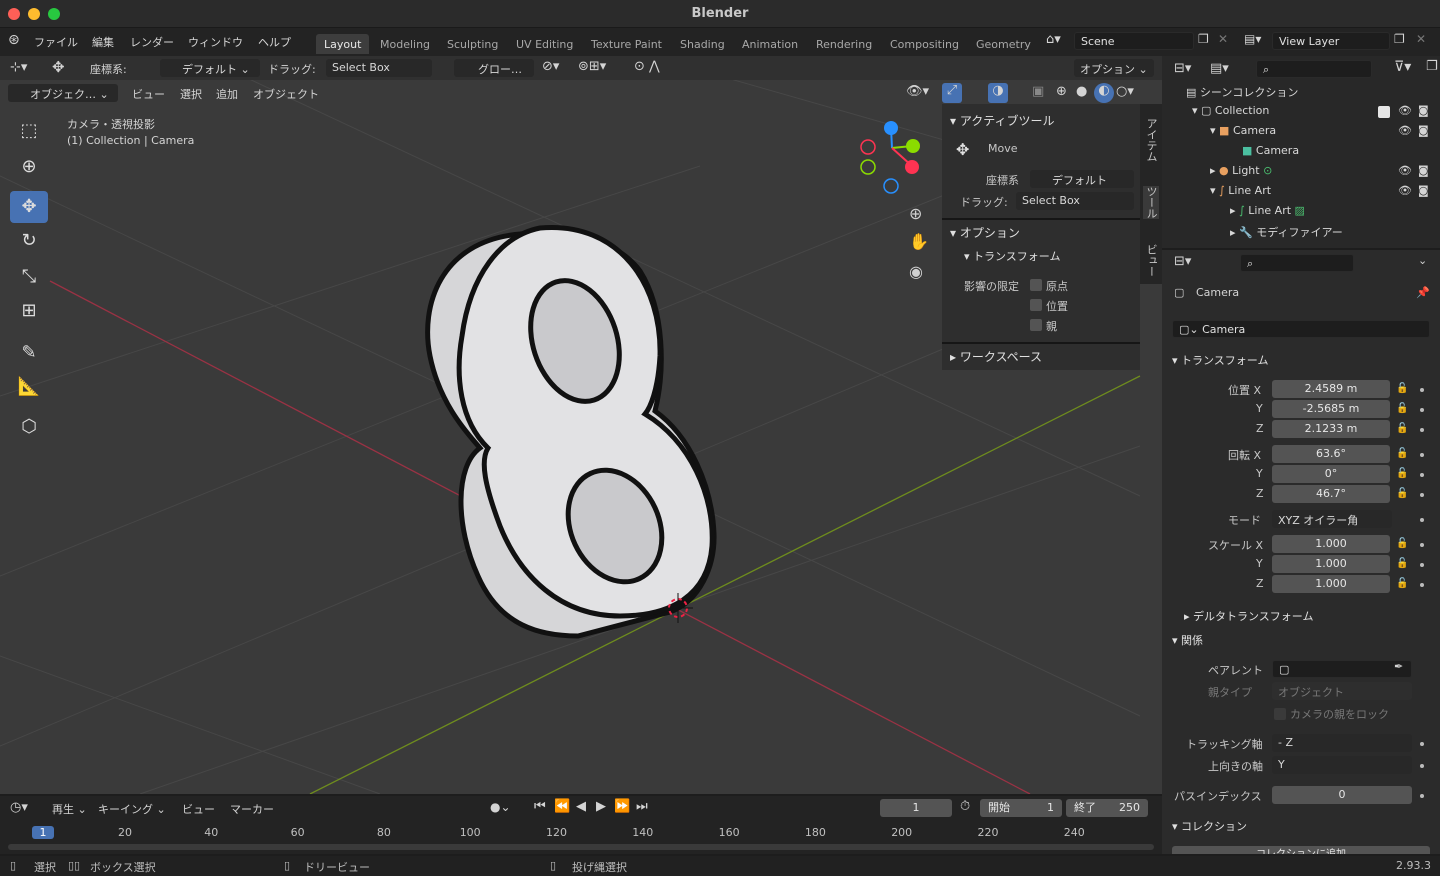 The height and width of the screenshot is (876, 1440). I want to click on shading-rendered-icon: ○▾, so click(1125, 91).